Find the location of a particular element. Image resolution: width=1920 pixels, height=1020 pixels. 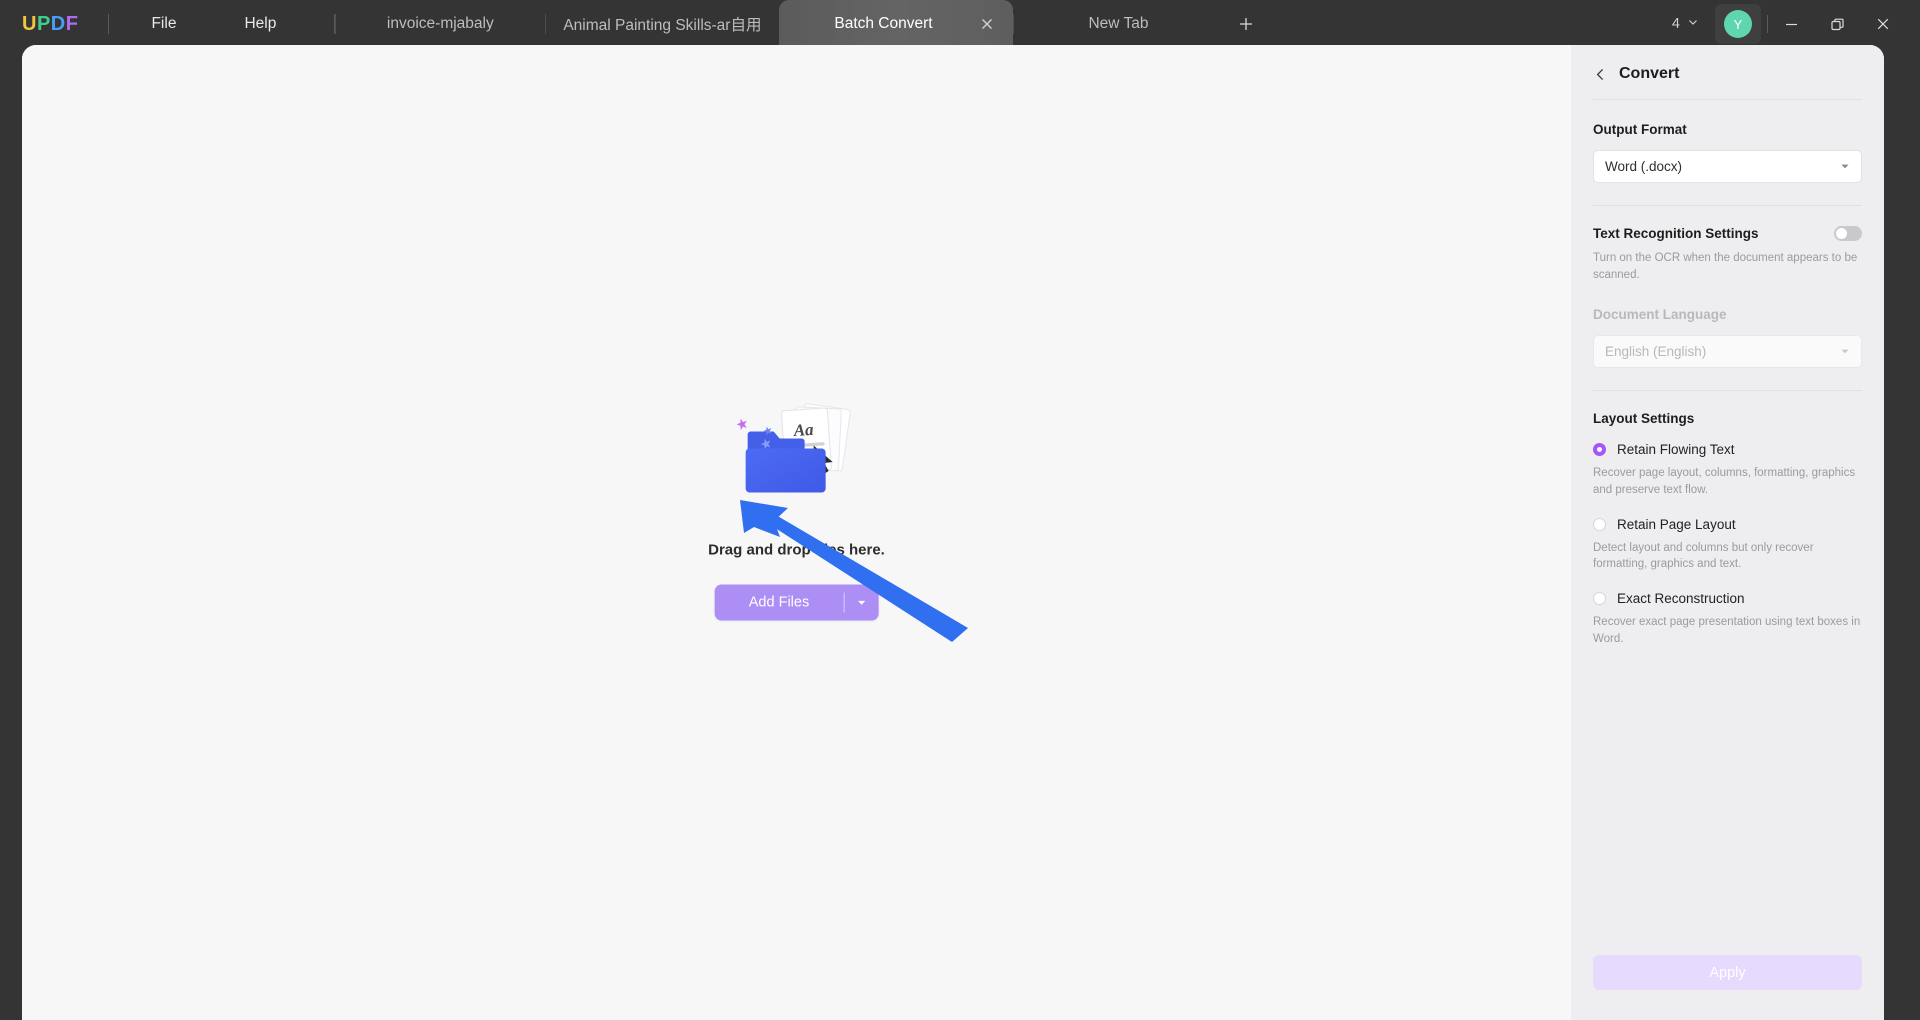

add-files-label: Add Files is located at coordinates (779, 602).